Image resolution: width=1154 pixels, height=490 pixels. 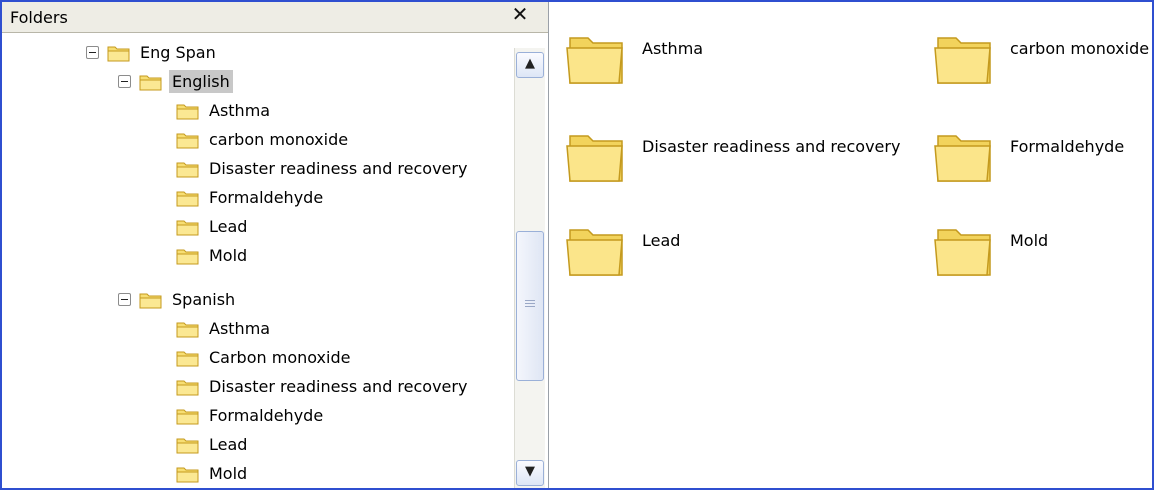 I want to click on folder-item-carbon-monoxide: carbon monoxide, so click(x=1040, y=58).